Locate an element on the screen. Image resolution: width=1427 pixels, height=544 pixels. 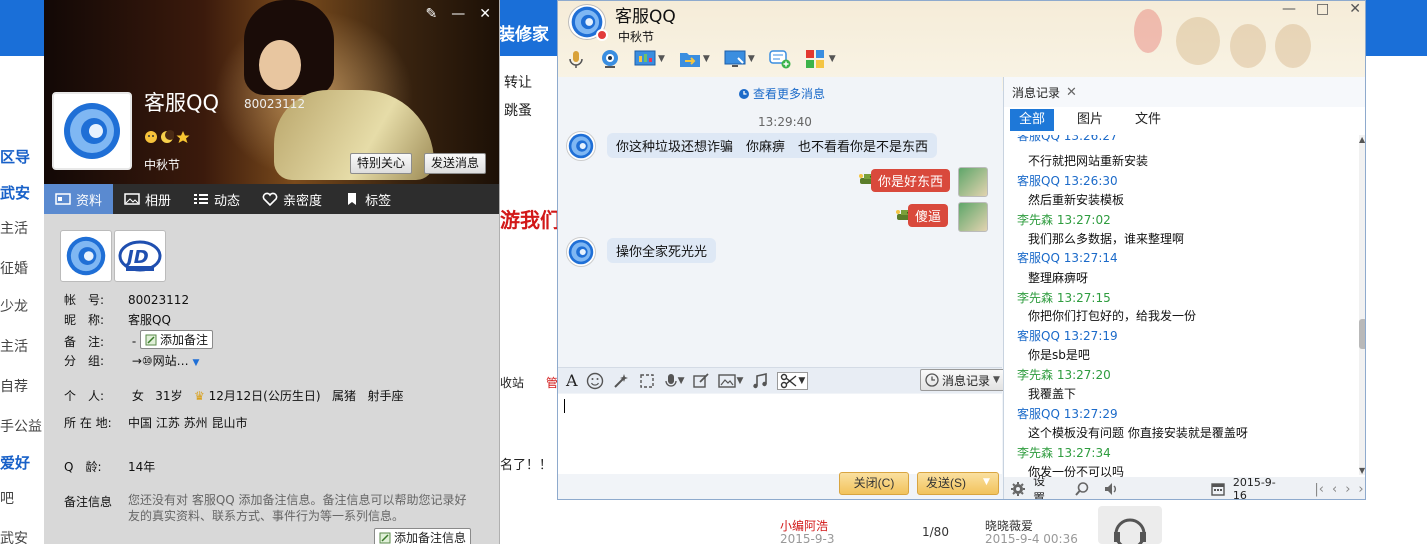
side-link: 吧 is located at coordinates (7, 498).